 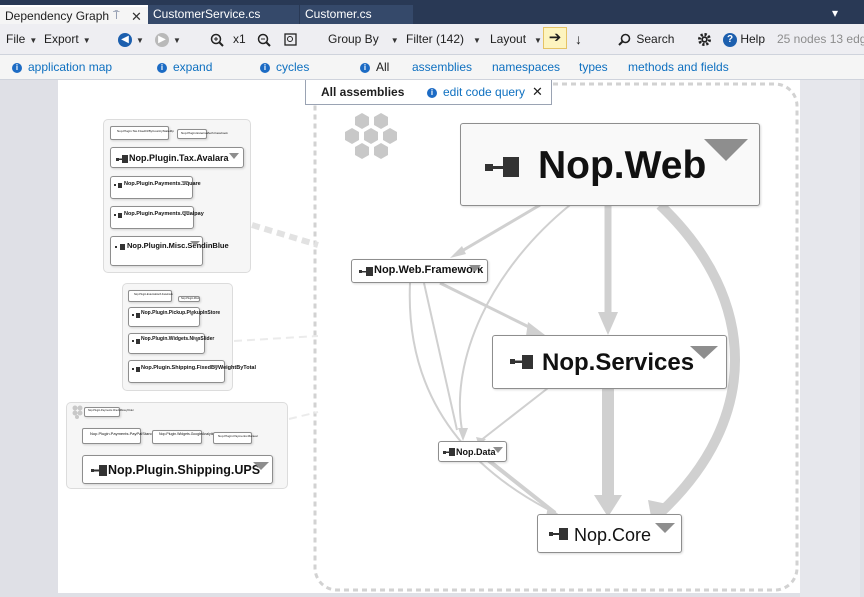 I want to click on node-label: Nop.Plugin.Payments.Qualpay, so click(x=164, y=214).